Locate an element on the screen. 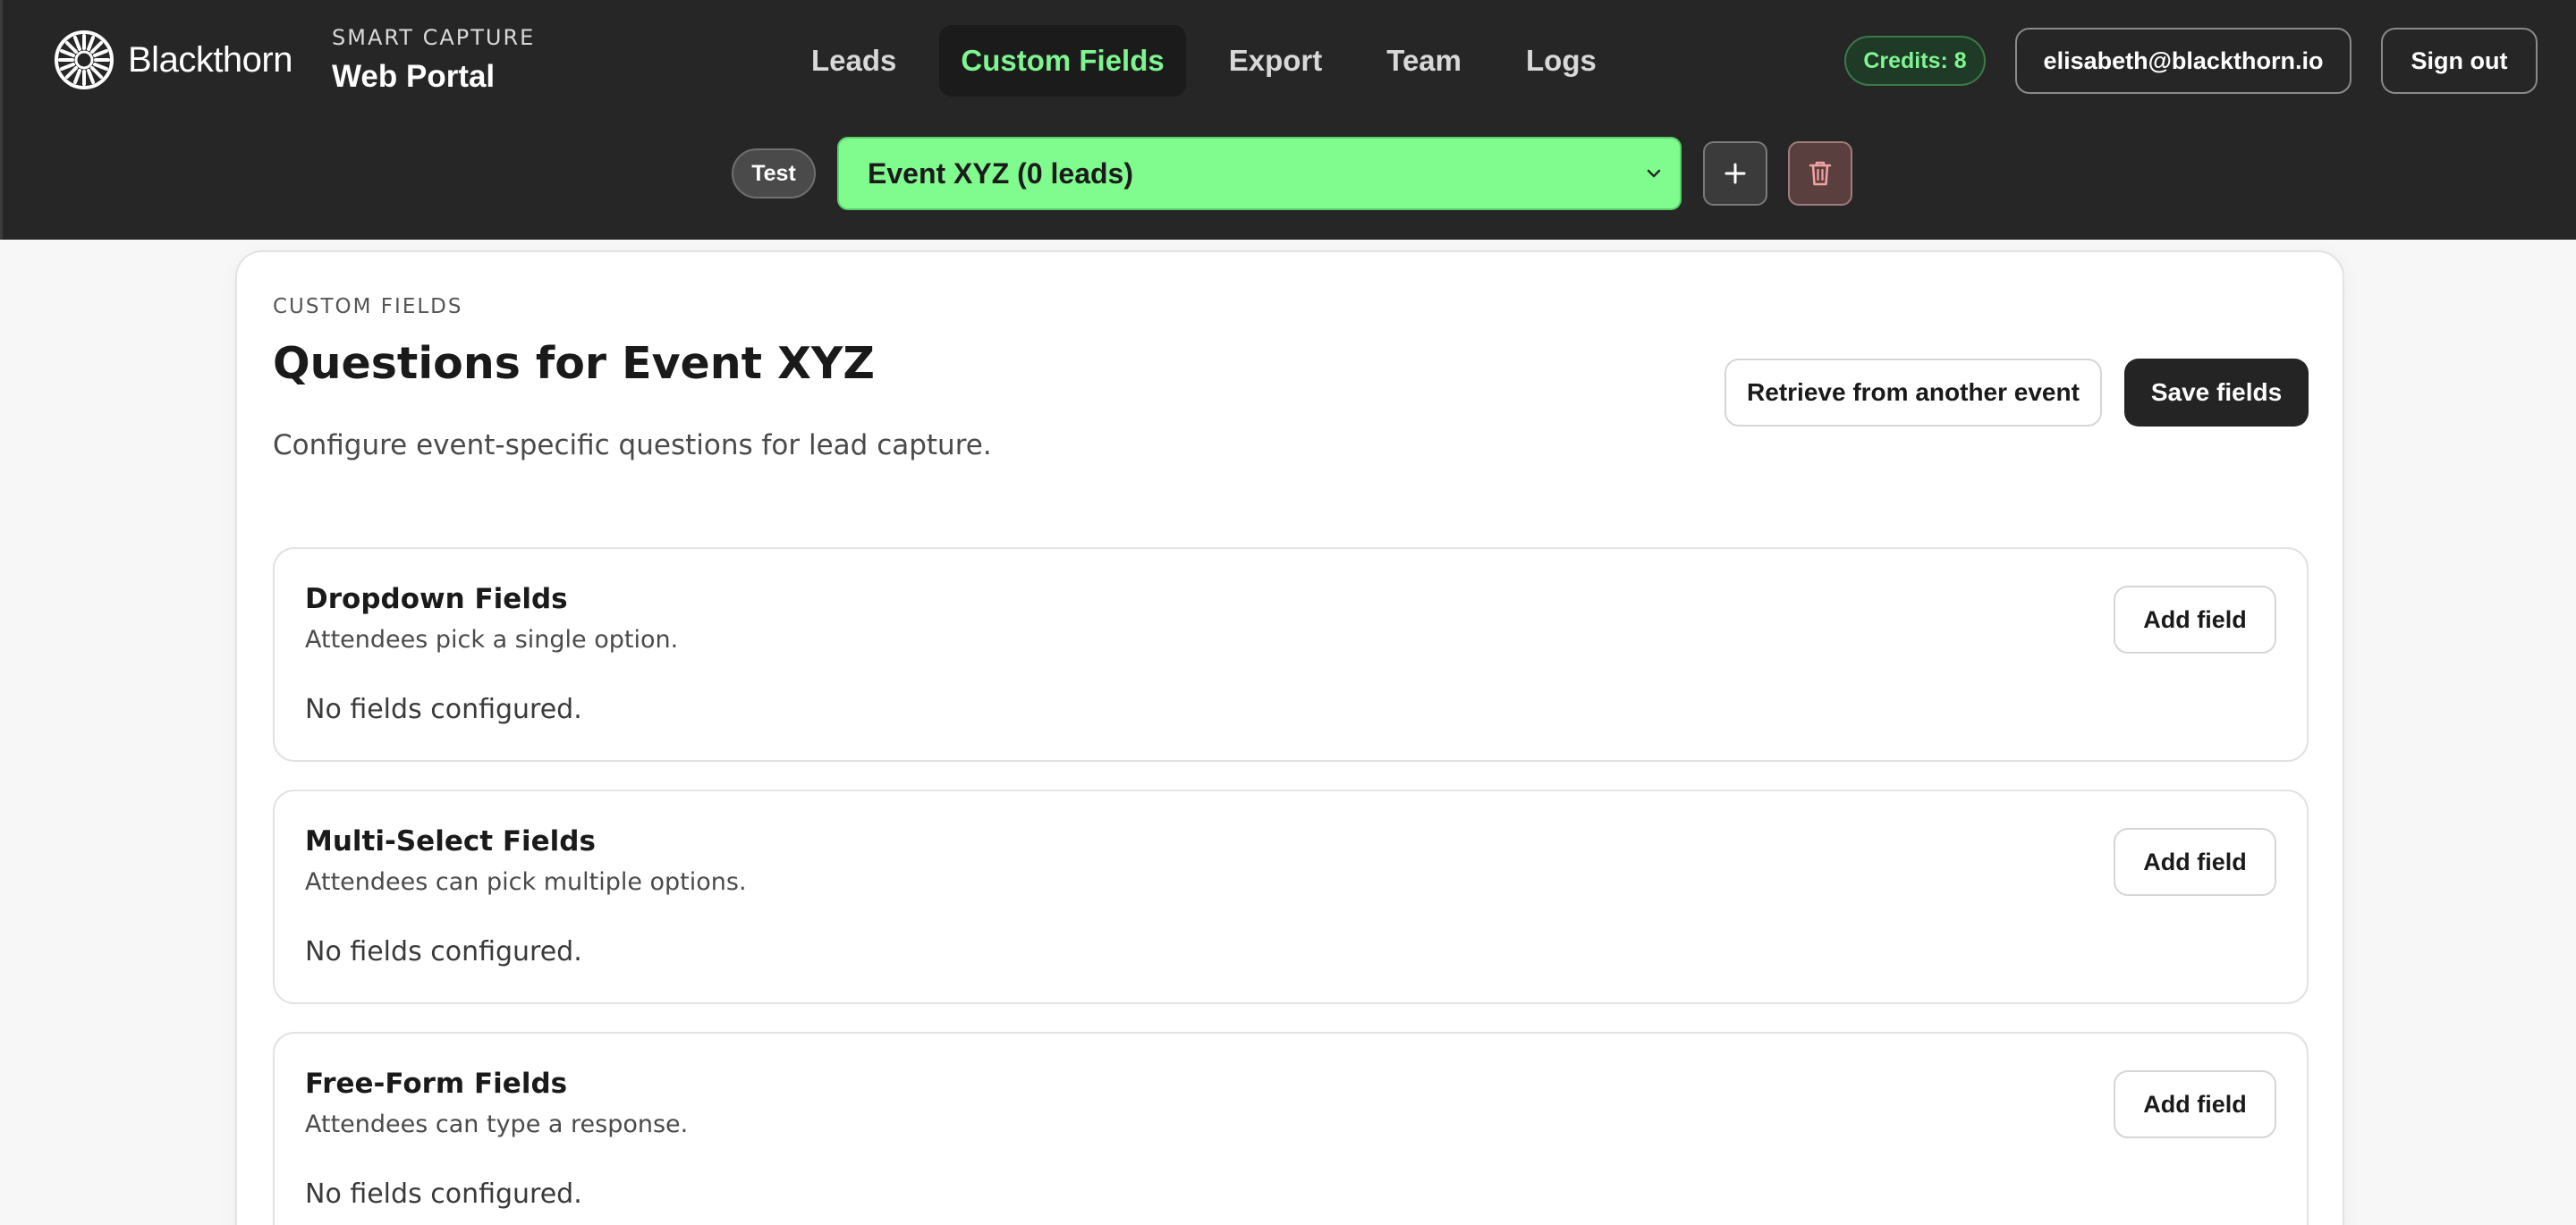 The image size is (2576, 1225). add-event-button is located at coordinates (1735, 174).